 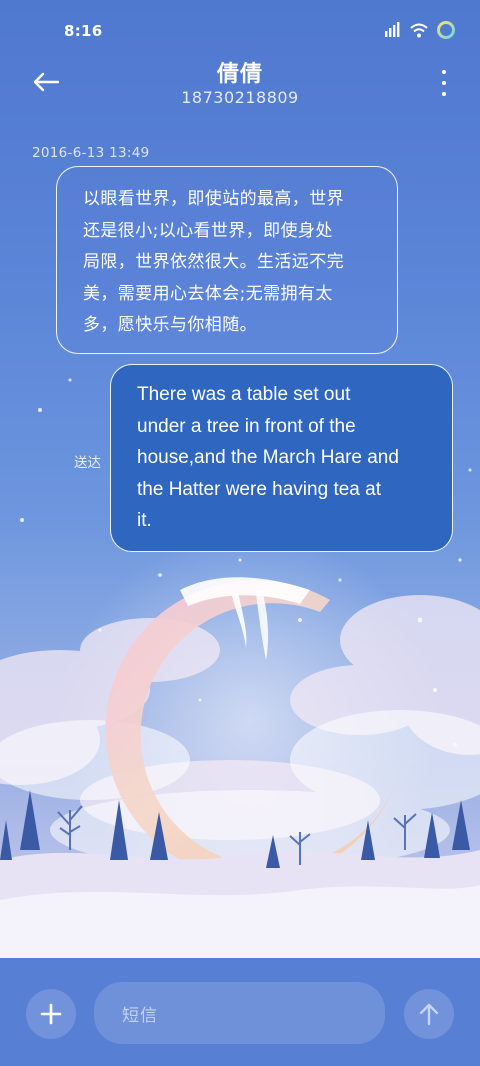 What do you see at coordinates (392, 29) in the screenshot?
I see `signal-icon` at bounding box center [392, 29].